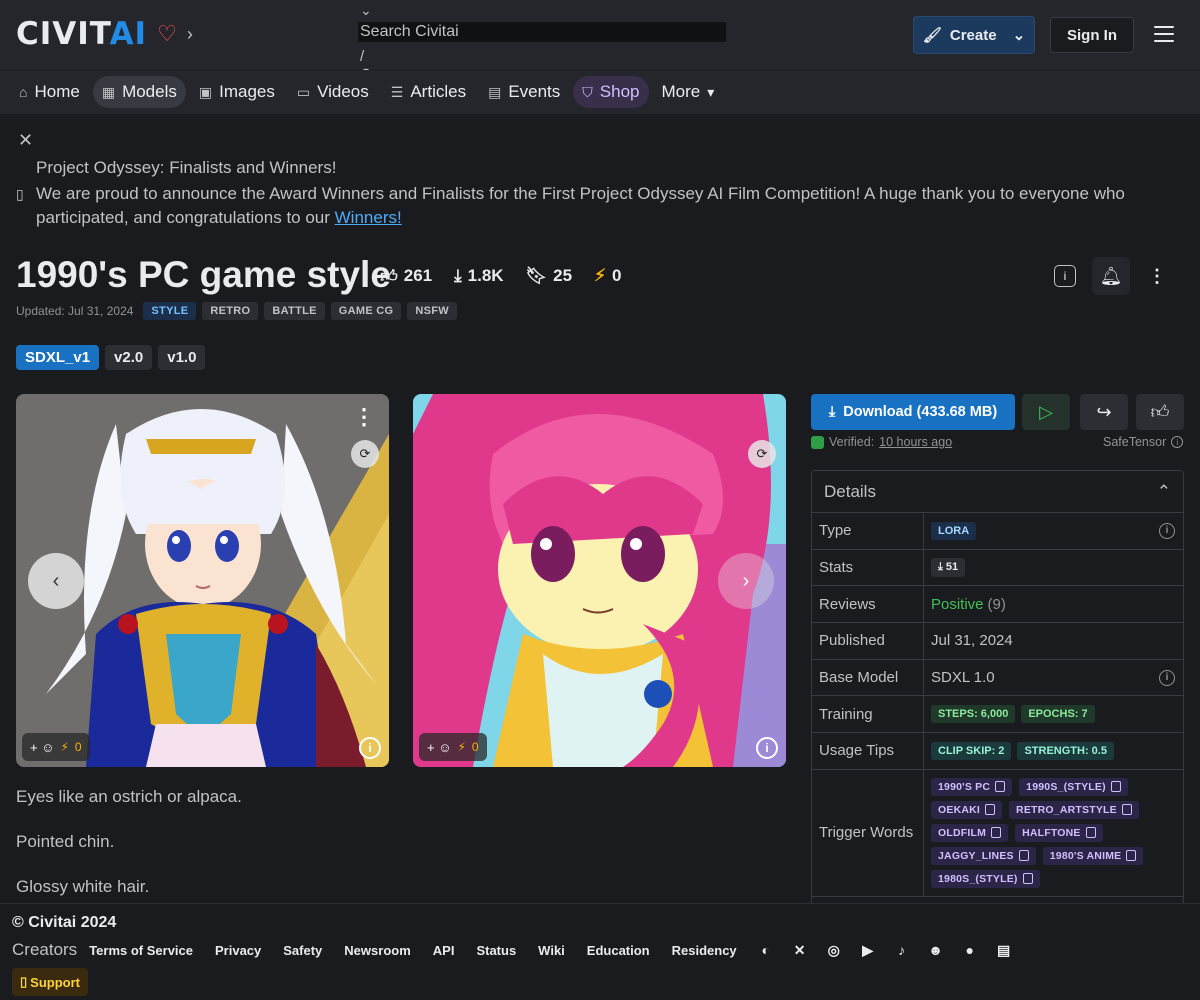 This screenshot has width=1200, height=1000. I want to click on trigger-word: 1980S_(STYLE), so click(985, 878).